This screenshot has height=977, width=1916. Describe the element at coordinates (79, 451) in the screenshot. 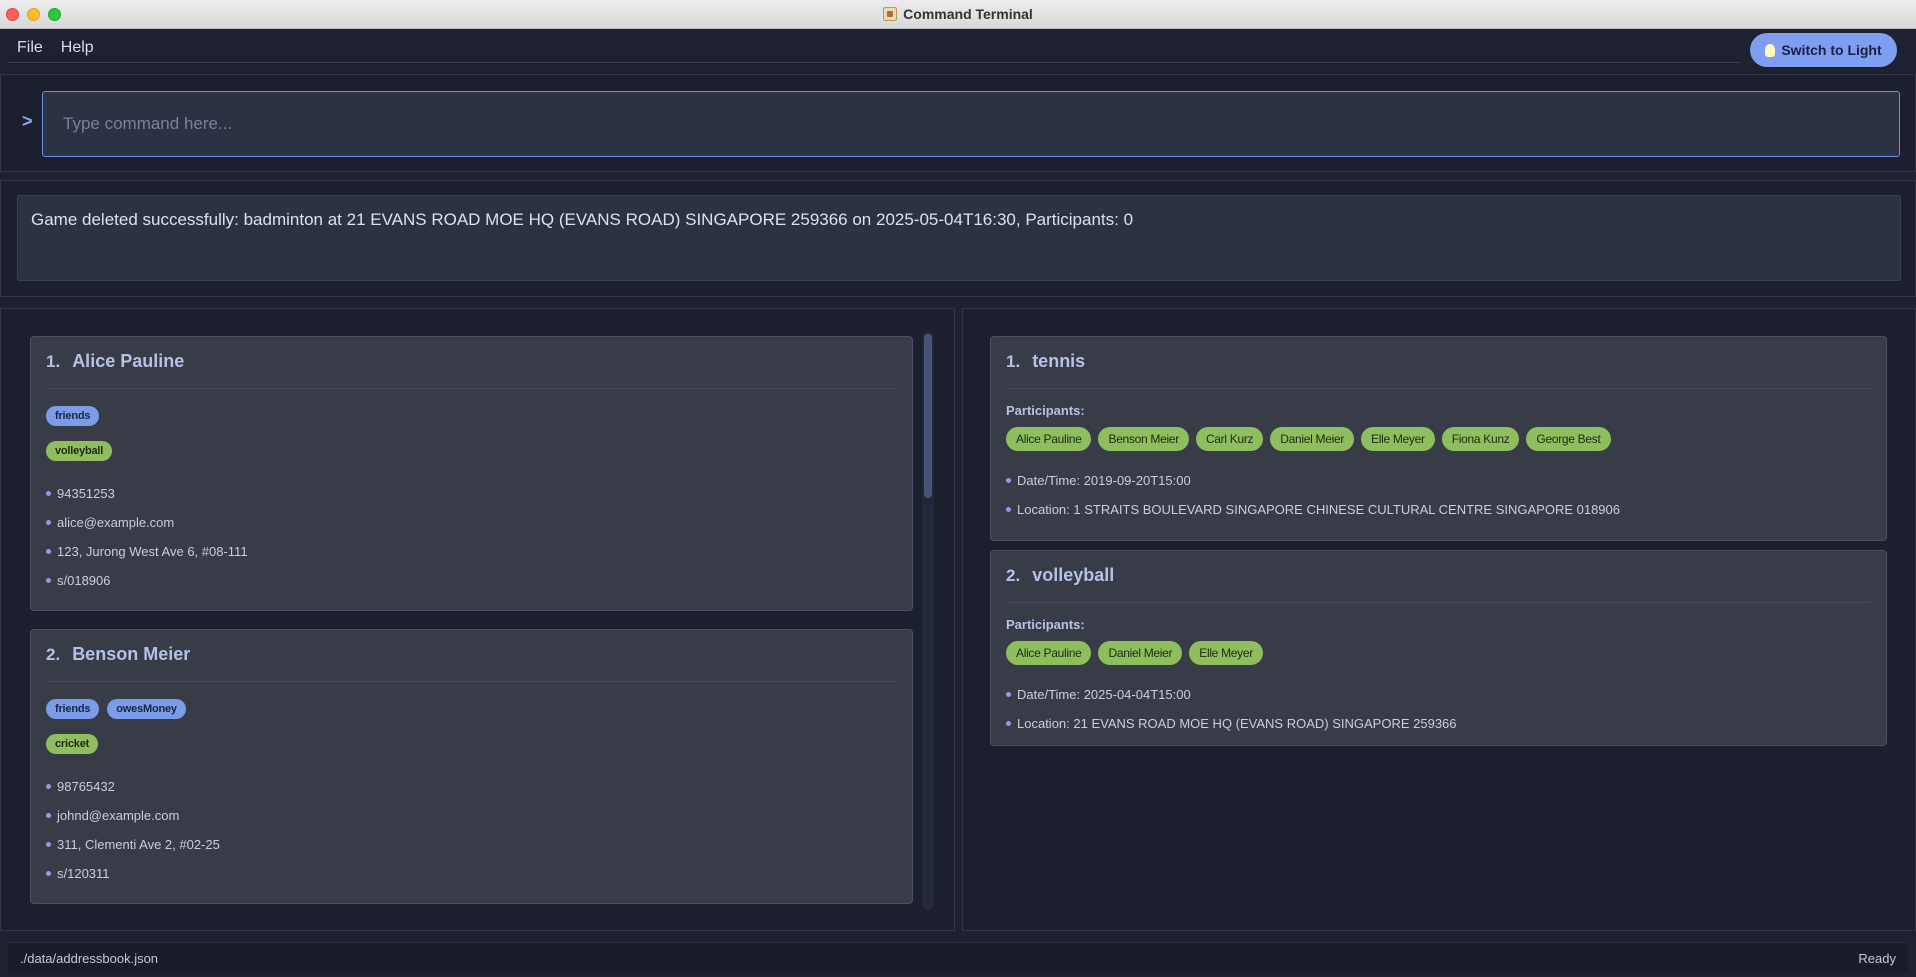

I see `sport-tag: volleyball` at that location.